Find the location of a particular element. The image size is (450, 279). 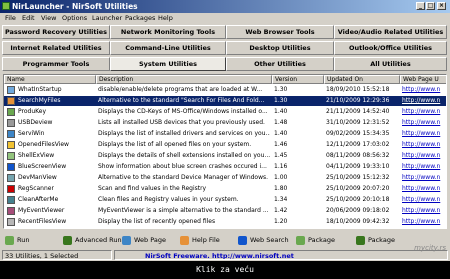

package-1-icon is located at coordinates (300, 240).